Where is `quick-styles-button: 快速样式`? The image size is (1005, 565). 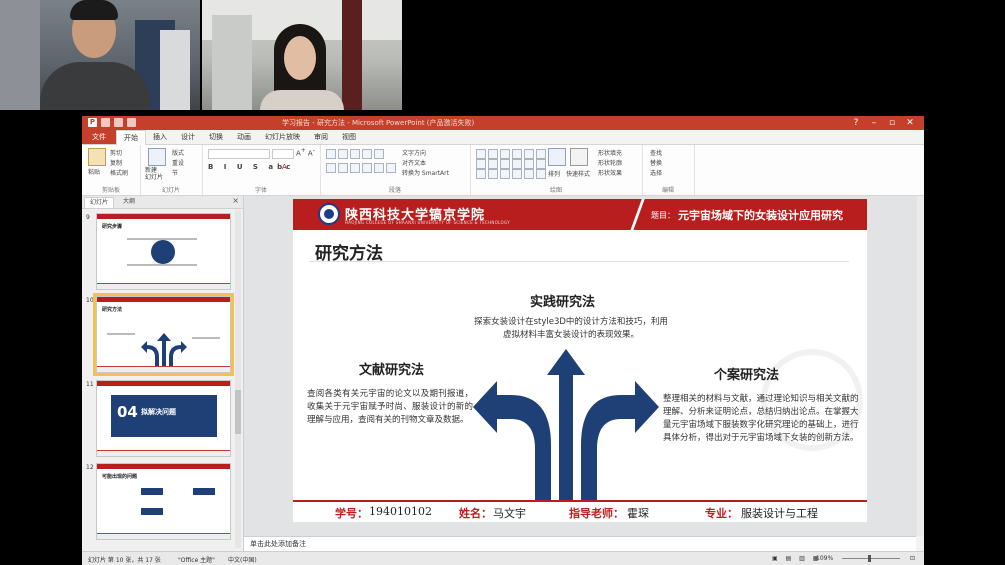 quick-styles-button: 快速样式 is located at coordinates (578, 173).